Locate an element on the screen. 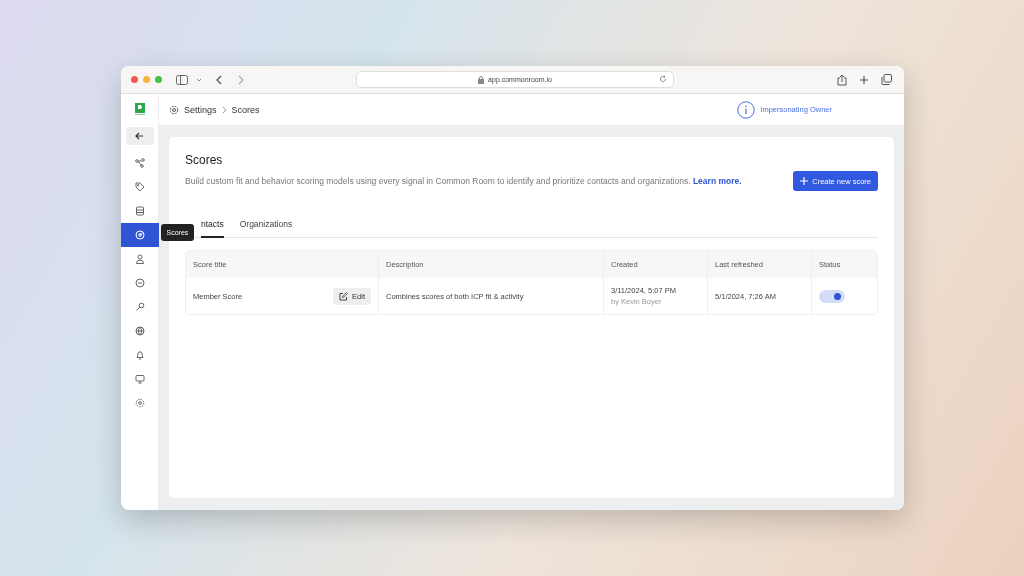 This screenshot has height=576, width=1024. status-toggle is located at coordinates (832, 296).